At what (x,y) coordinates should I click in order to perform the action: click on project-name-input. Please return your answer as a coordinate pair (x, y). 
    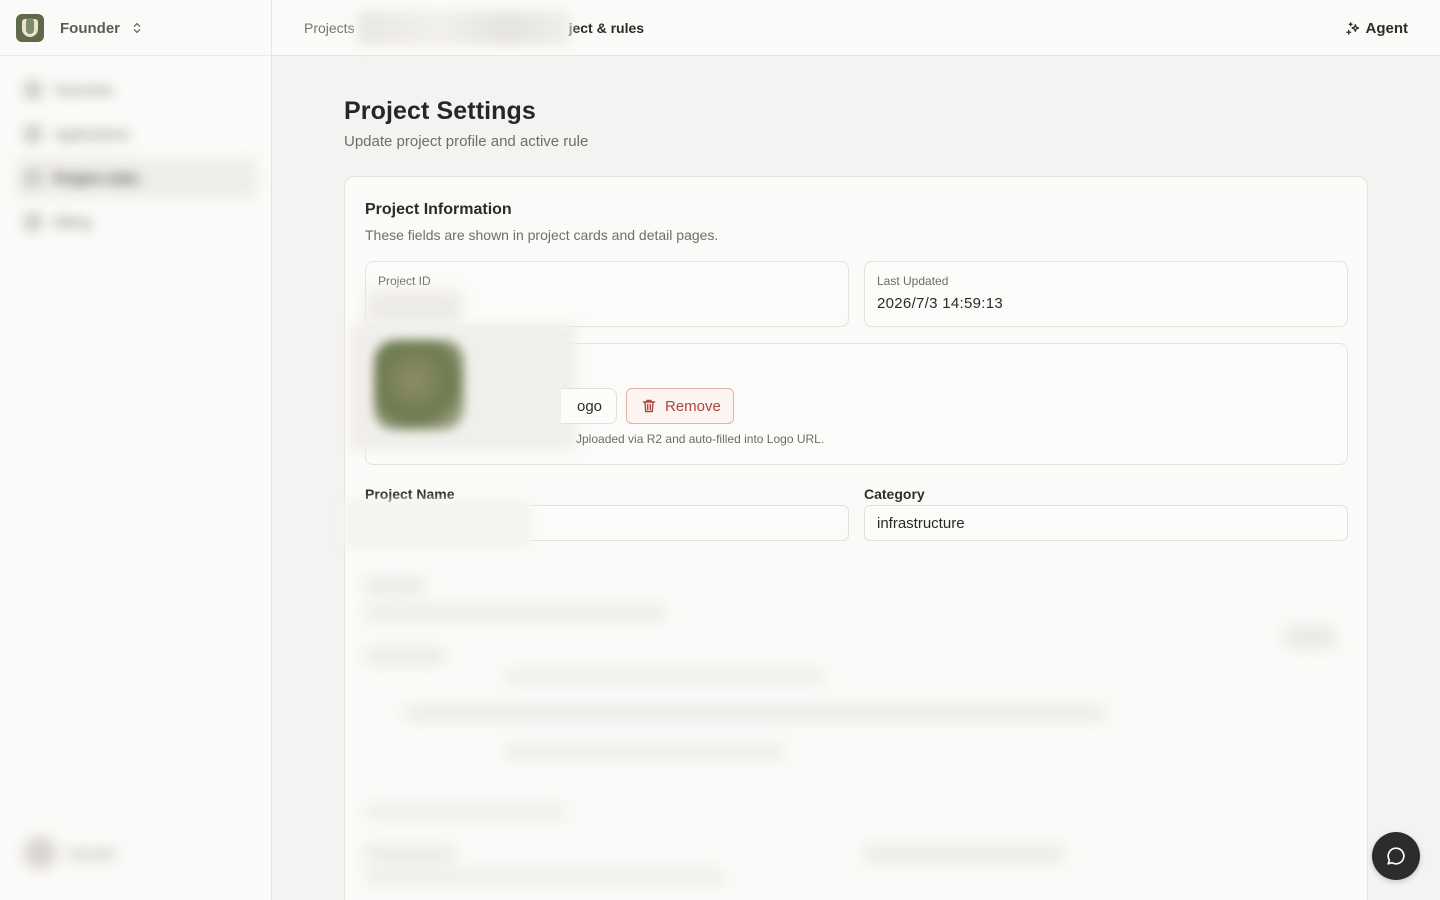
    Looking at the image, I should click on (595, 524).